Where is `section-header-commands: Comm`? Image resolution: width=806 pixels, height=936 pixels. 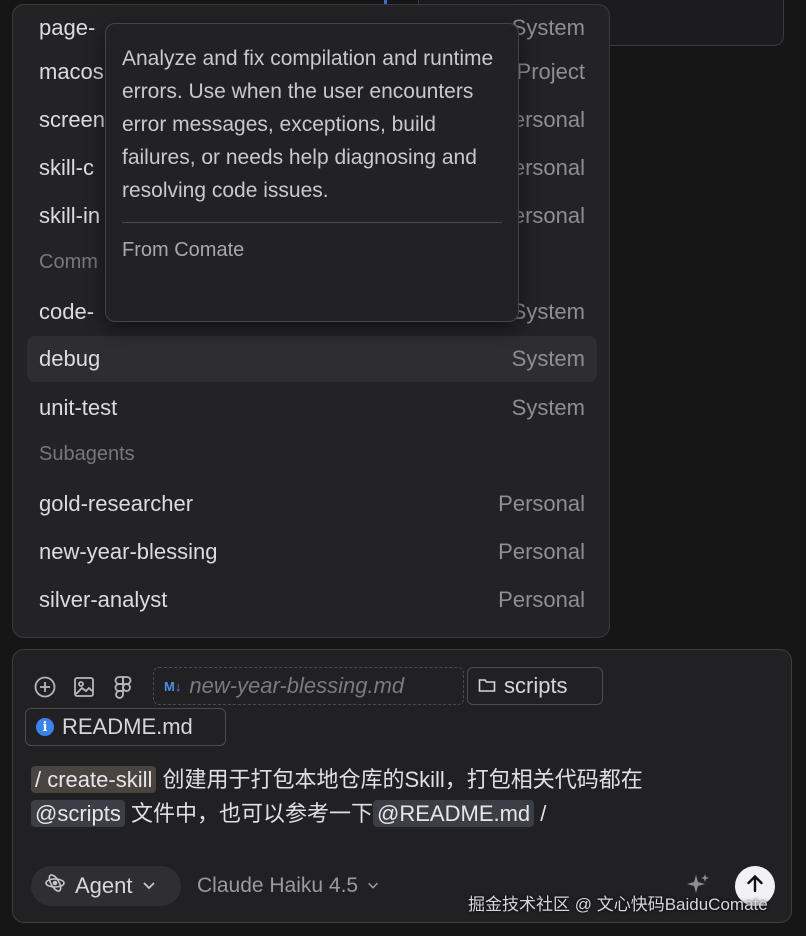 section-header-commands: Comm is located at coordinates (68, 262).